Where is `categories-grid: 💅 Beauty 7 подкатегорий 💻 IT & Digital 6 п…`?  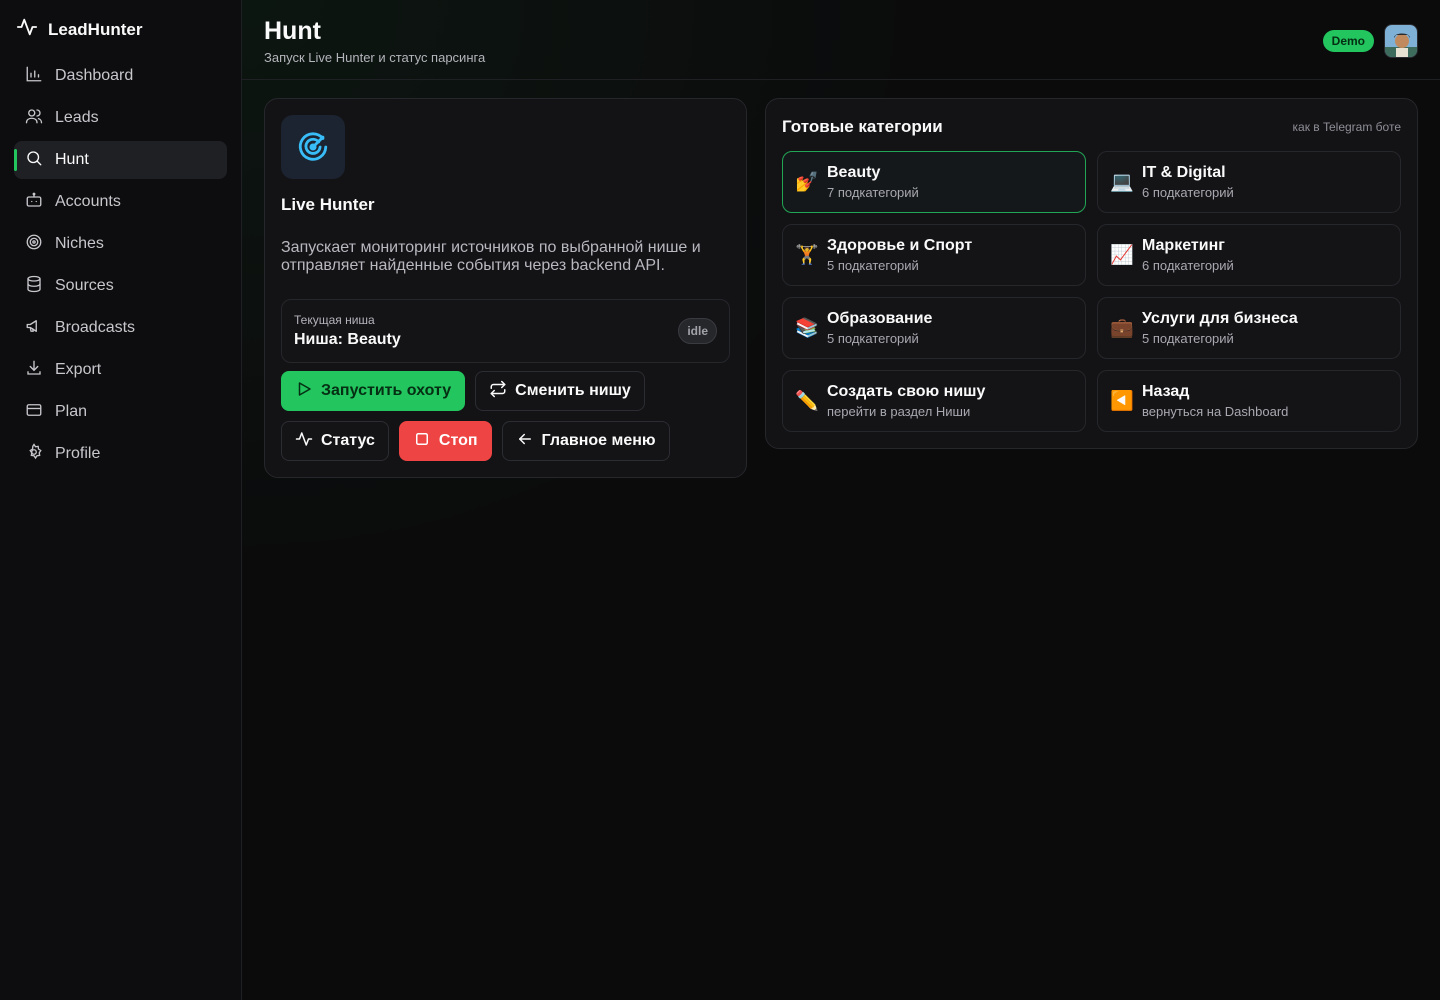
categories-grid: 💅 Beauty 7 подкатегорий 💻 IT & Digital 6 п… is located at coordinates (1091, 291).